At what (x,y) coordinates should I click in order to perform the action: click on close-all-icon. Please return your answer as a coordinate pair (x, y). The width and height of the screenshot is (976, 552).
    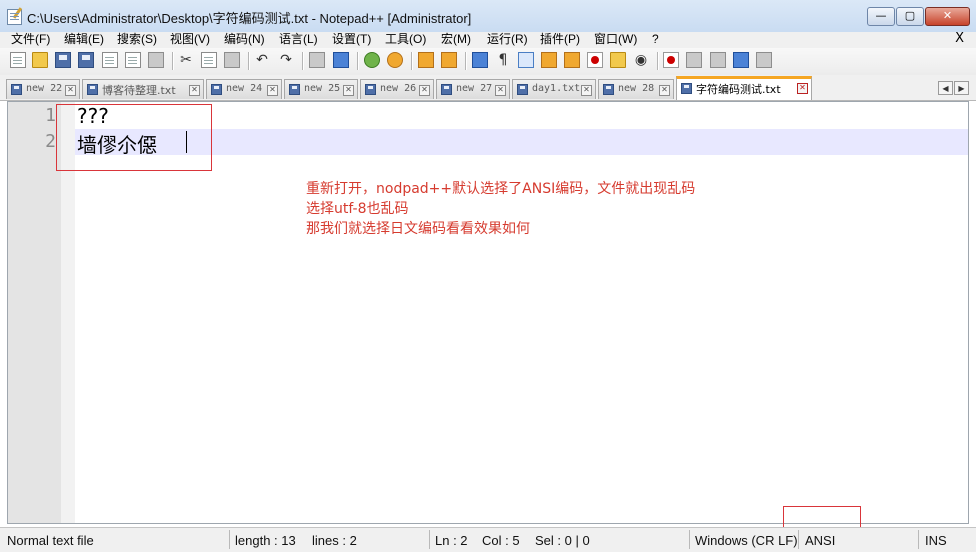
    Looking at the image, I should click on (133, 60).